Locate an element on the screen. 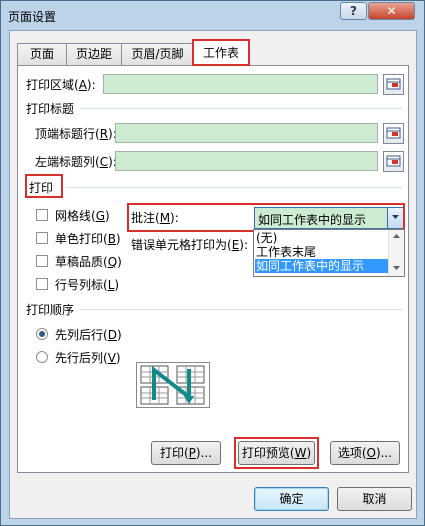 This screenshot has height=526, width=425. page-order-heading: 打印顺序 is located at coordinates (50, 310).